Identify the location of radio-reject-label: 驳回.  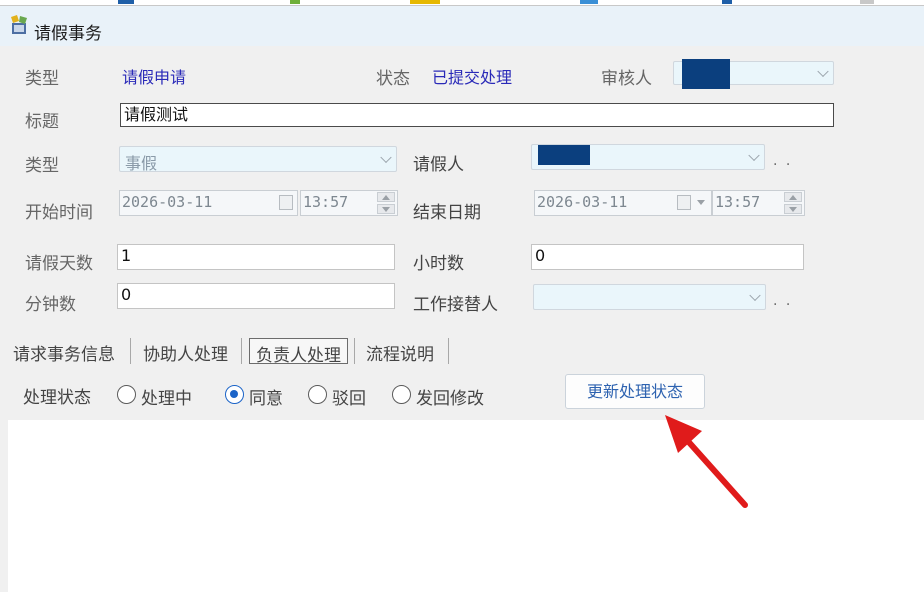
(349, 396).